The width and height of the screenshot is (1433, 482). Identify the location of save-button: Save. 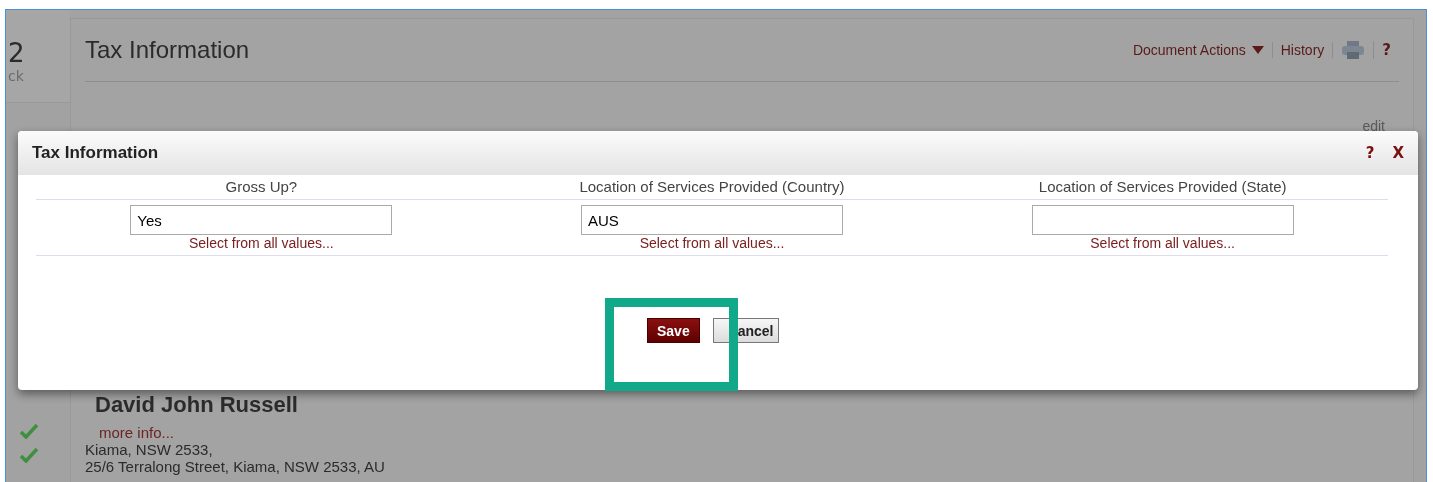
(673, 330).